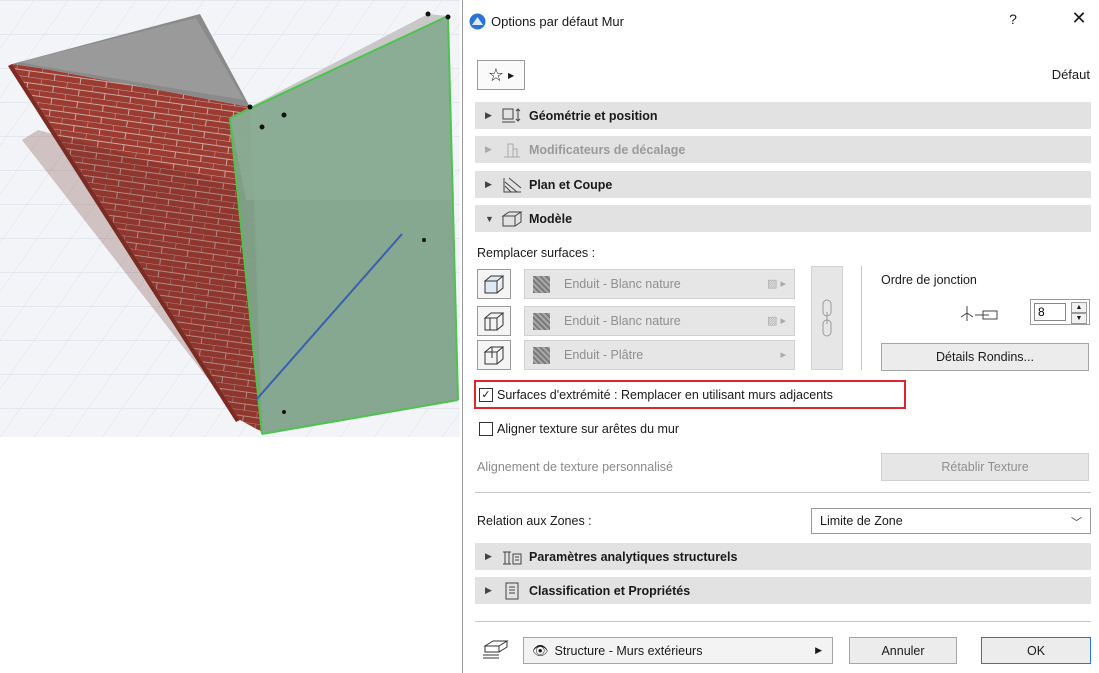  Describe the element at coordinates (783, 355) in the screenshot. I see `surface-browse-icon: ▸` at that location.